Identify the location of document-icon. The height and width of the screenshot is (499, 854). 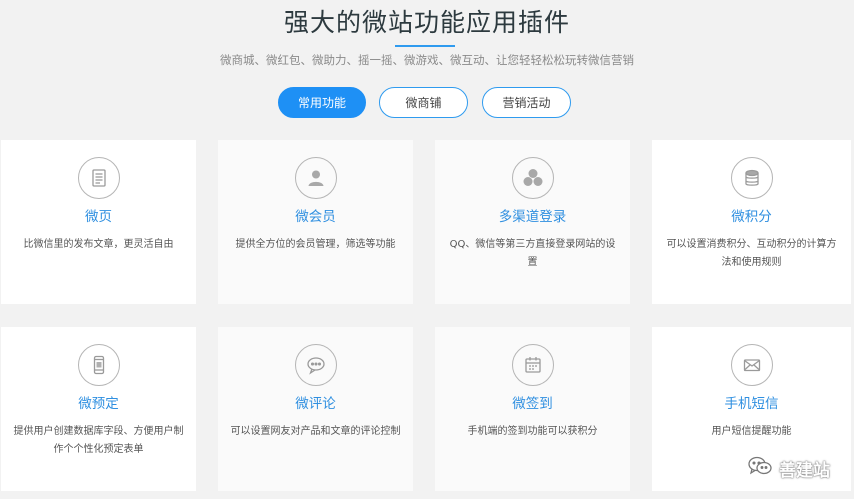
(98, 178).